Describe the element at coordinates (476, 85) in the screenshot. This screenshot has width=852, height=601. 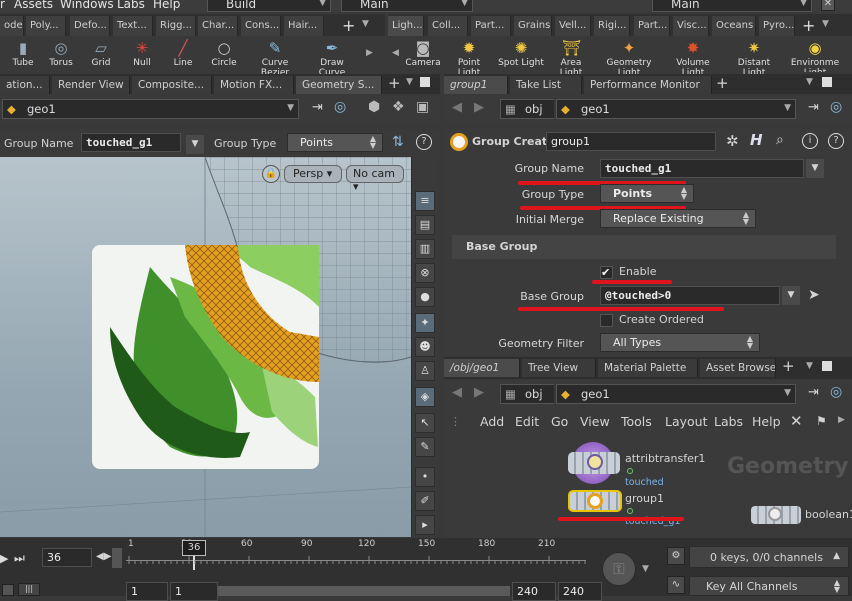
I see `tab-group1: group1` at that location.